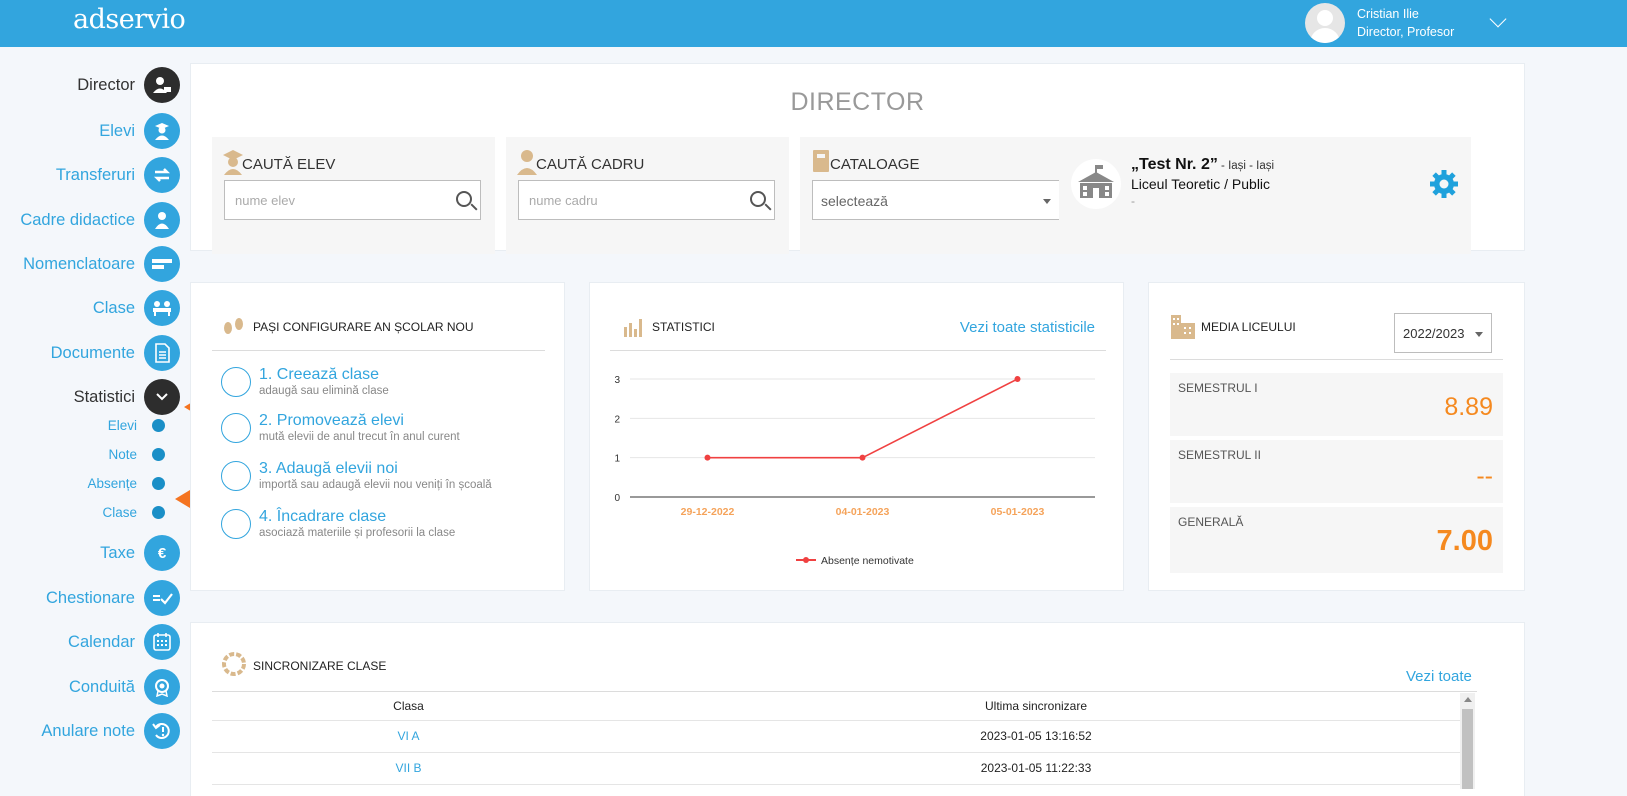  Describe the element at coordinates (862, 457) in the screenshot. I see `data-point` at that location.